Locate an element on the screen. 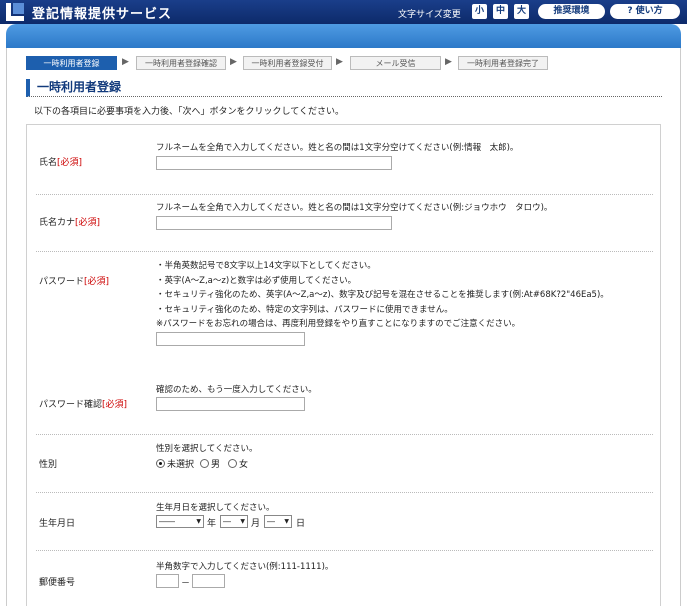  step-5: 一時利用者登録完了 is located at coordinates (503, 63).